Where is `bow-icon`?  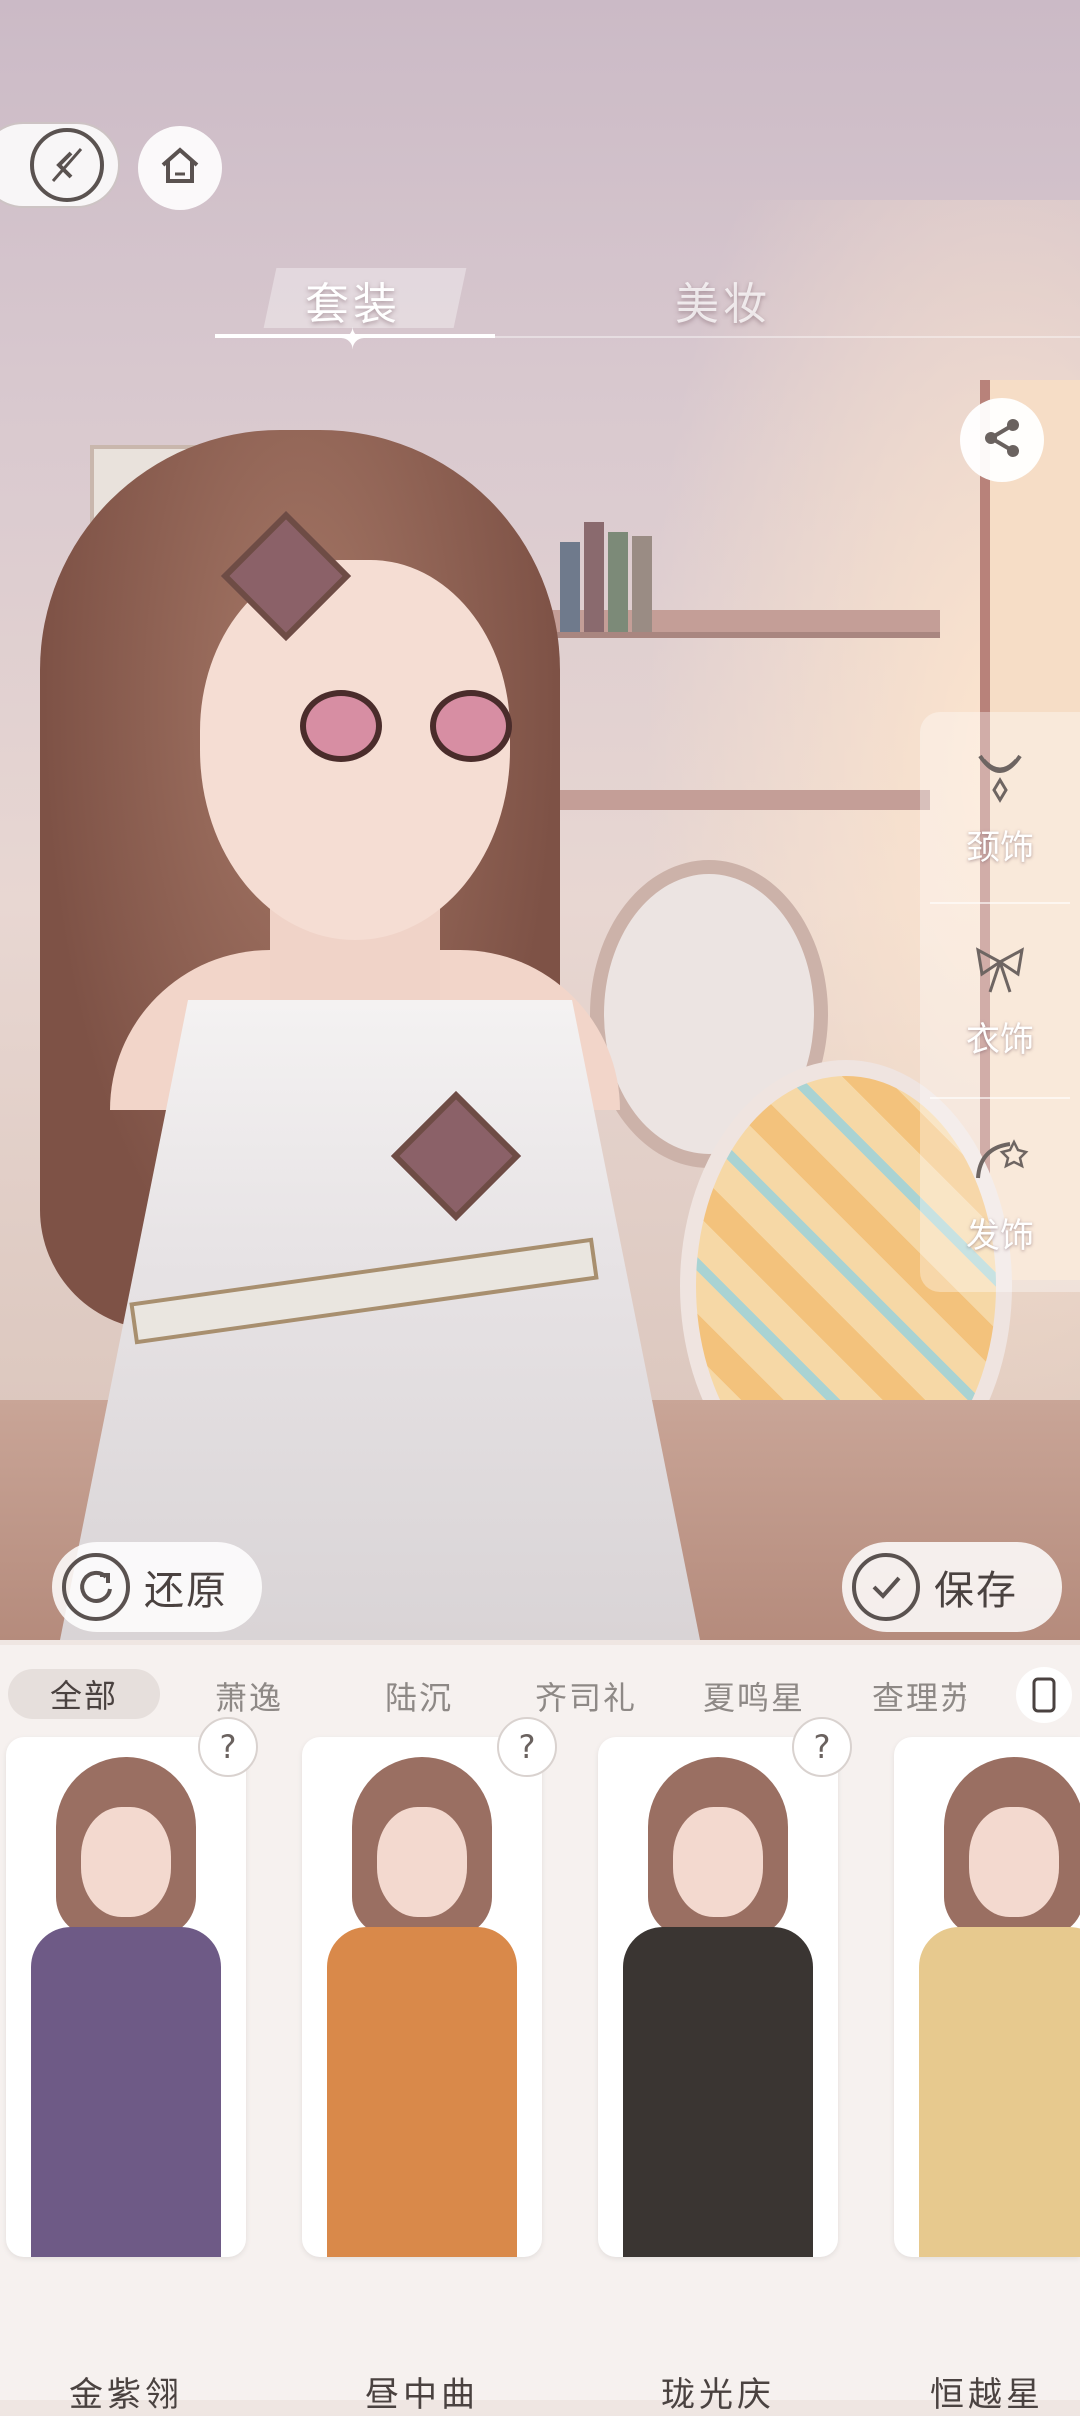
bow-icon is located at coordinates (1000, 970).